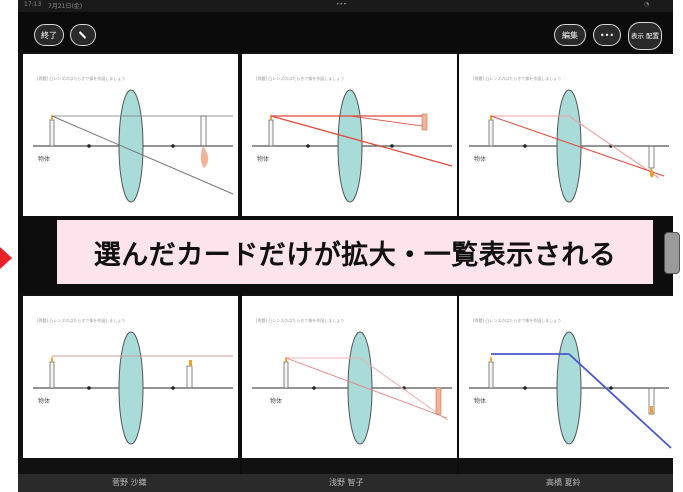 The height and width of the screenshot is (492, 683). I want to click on end-button-label: 終了, so click(49, 35).